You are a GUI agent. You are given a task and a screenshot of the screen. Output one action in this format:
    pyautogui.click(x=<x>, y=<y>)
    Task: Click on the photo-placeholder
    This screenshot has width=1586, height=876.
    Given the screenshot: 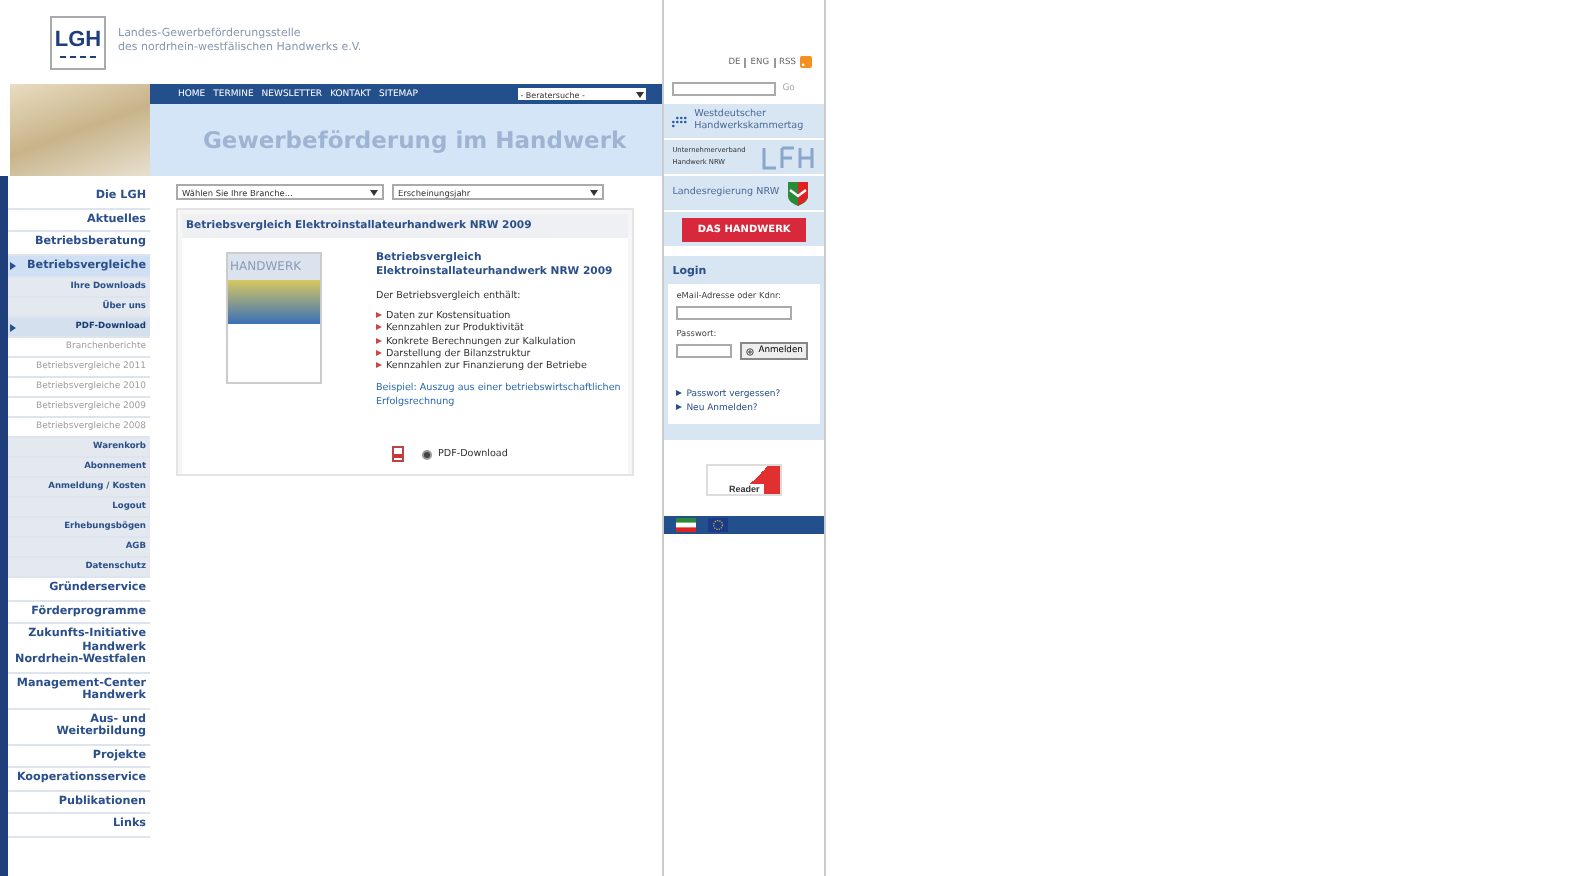 What is the action you would take?
    pyautogui.click(x=80, y=130)
    